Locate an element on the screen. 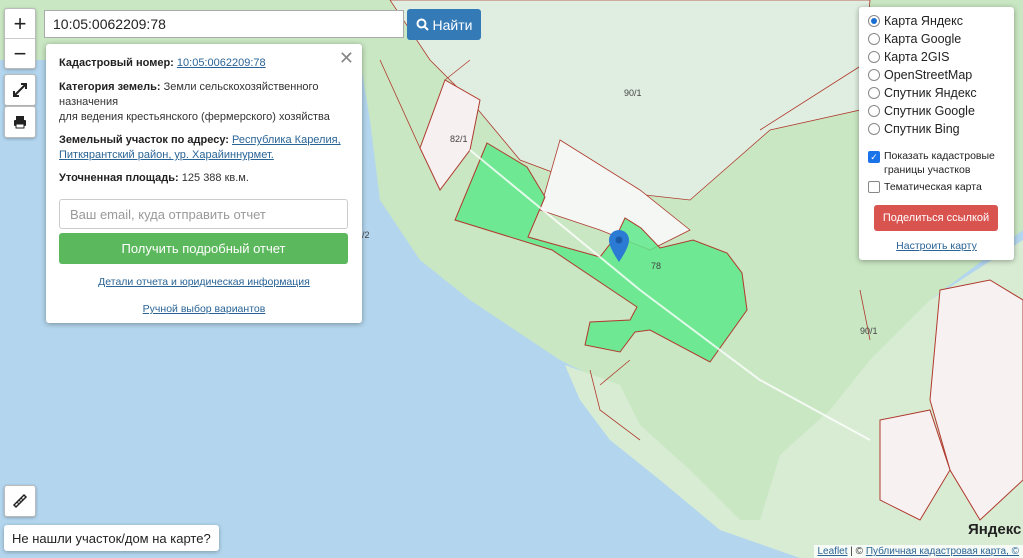  layer-option-bing-sat: Спутник Bing is located at coordinates (914, 129).